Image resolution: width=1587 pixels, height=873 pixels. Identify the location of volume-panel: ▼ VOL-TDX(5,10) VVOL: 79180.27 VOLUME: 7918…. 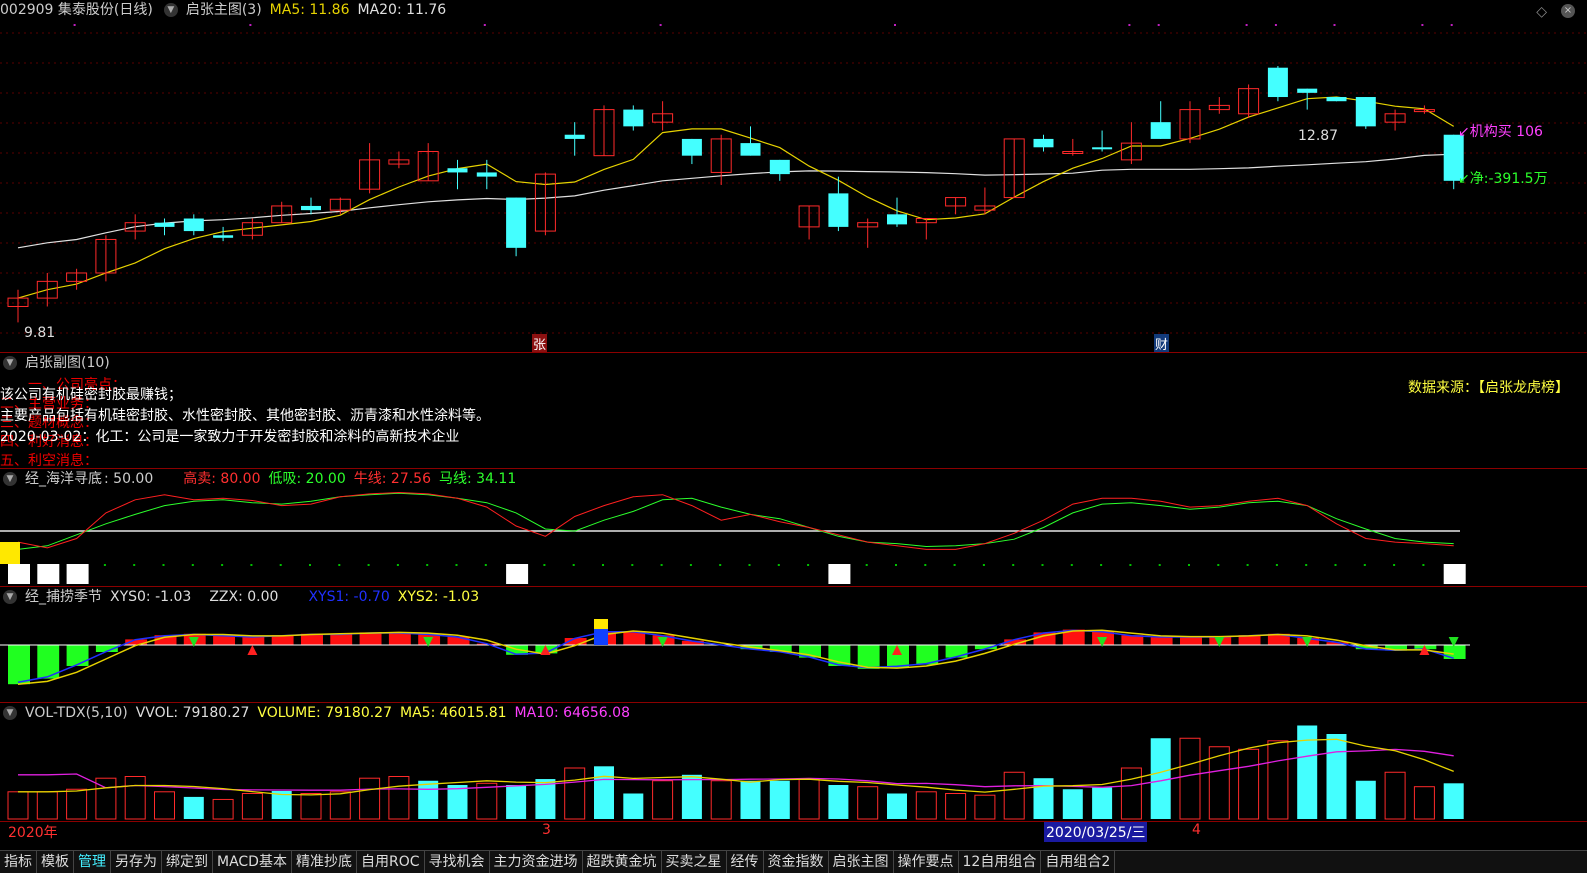
(793, 762).